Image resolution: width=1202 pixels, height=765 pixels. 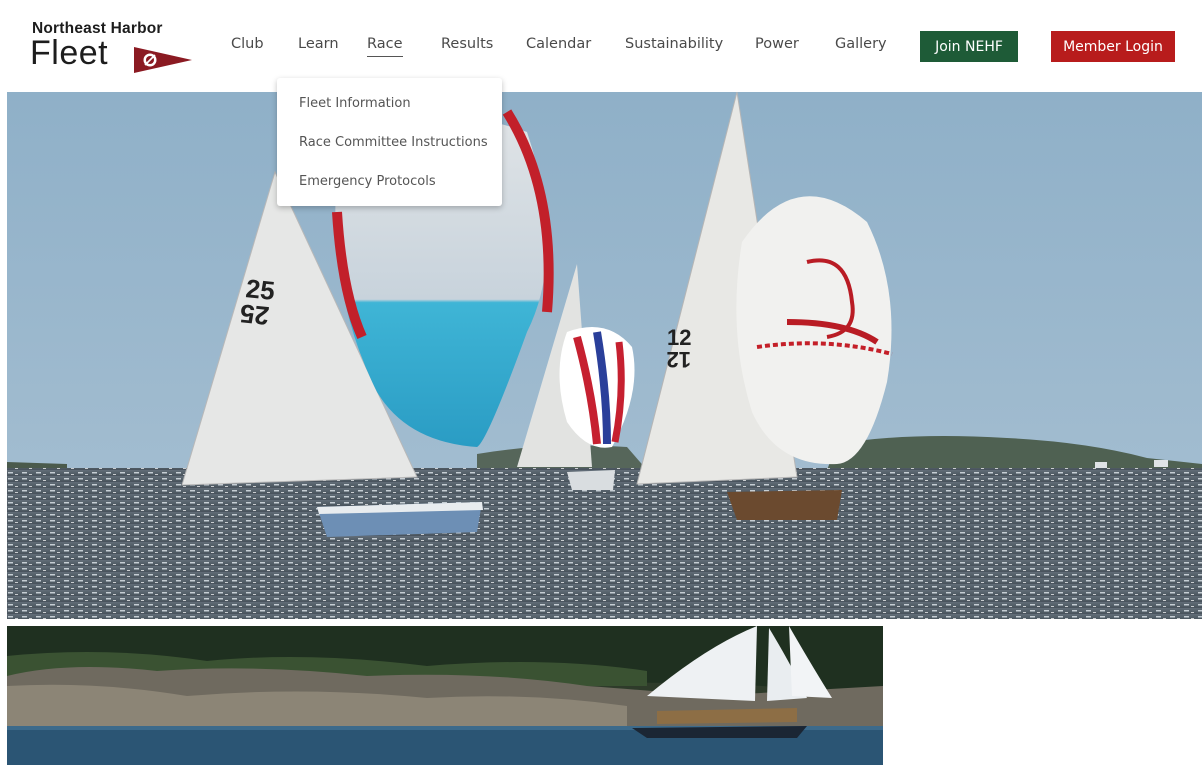 I want to click on dropdown-item-fleet-information: Fleet Information, so click(x=355, y=103).